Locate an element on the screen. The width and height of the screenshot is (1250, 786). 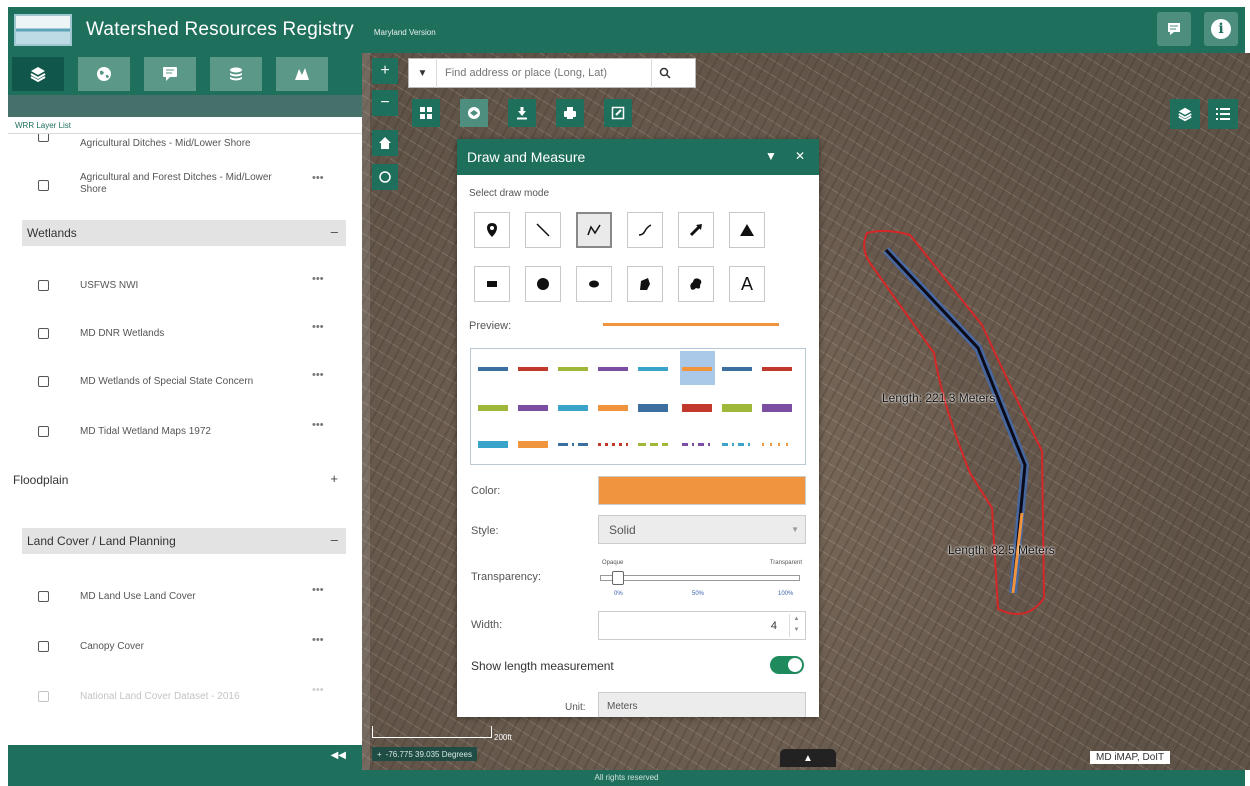
draw-widget-button is located at coordinates (474, 113).